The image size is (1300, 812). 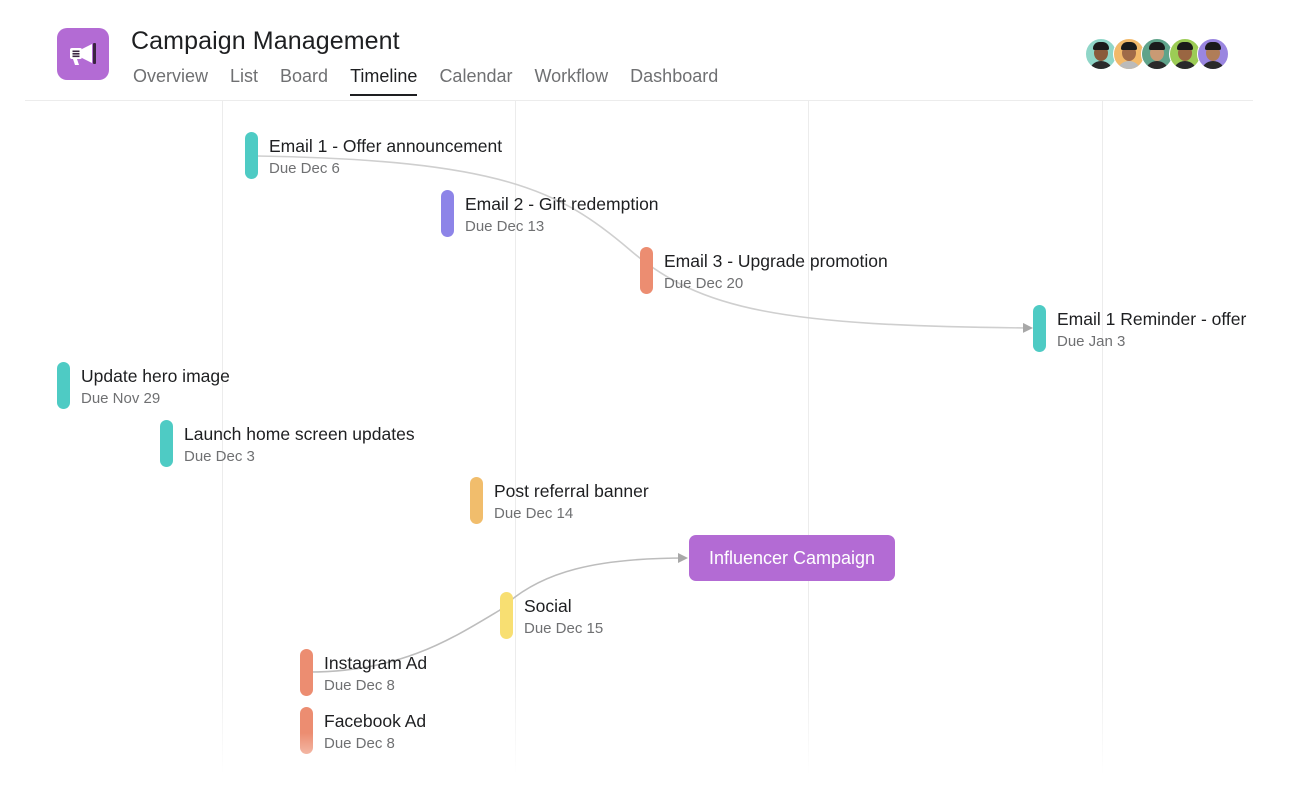 What do you see at coordinates (1152, 319) in the screenshot?
I see `task-name: Email 1 Reminder - offer` at bounding box center [1152, 319].